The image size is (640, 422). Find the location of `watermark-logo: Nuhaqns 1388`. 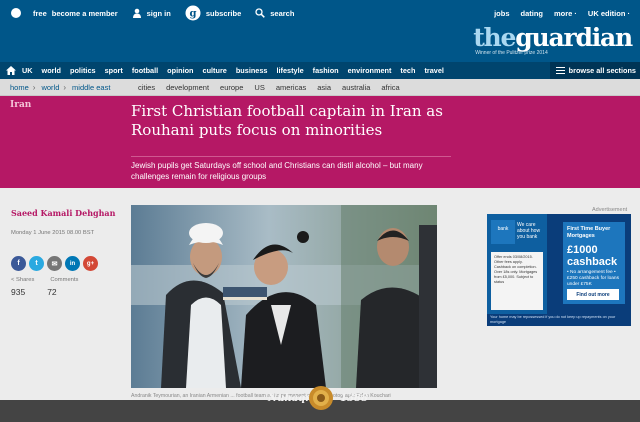

watermark-logo: Nuhaqns 1388 is located at coordinates (318, 398).